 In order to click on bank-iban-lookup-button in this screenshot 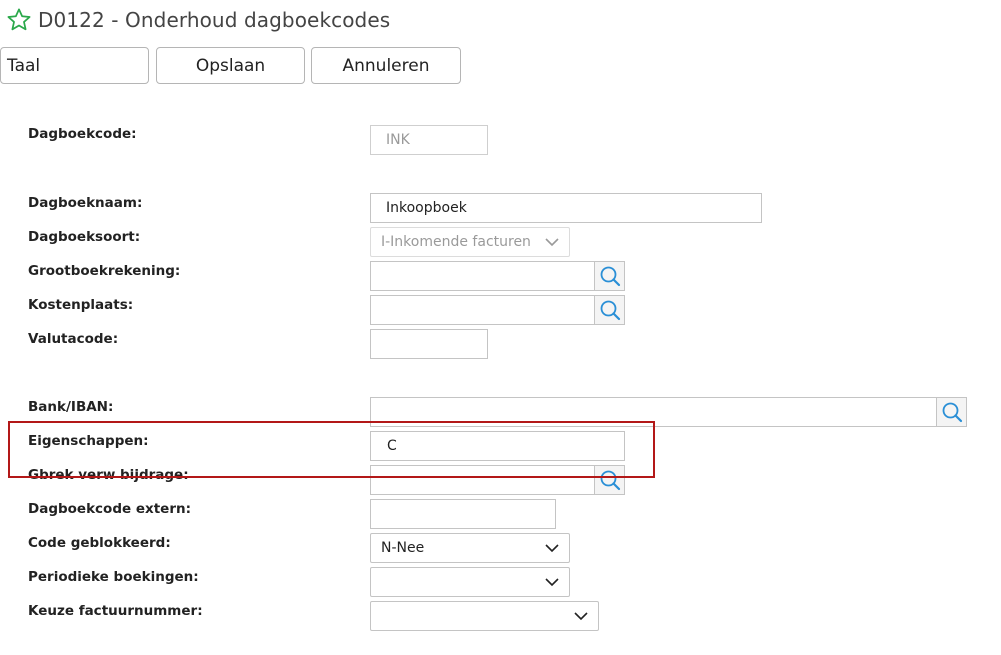, I will do `click(951, 412)`.